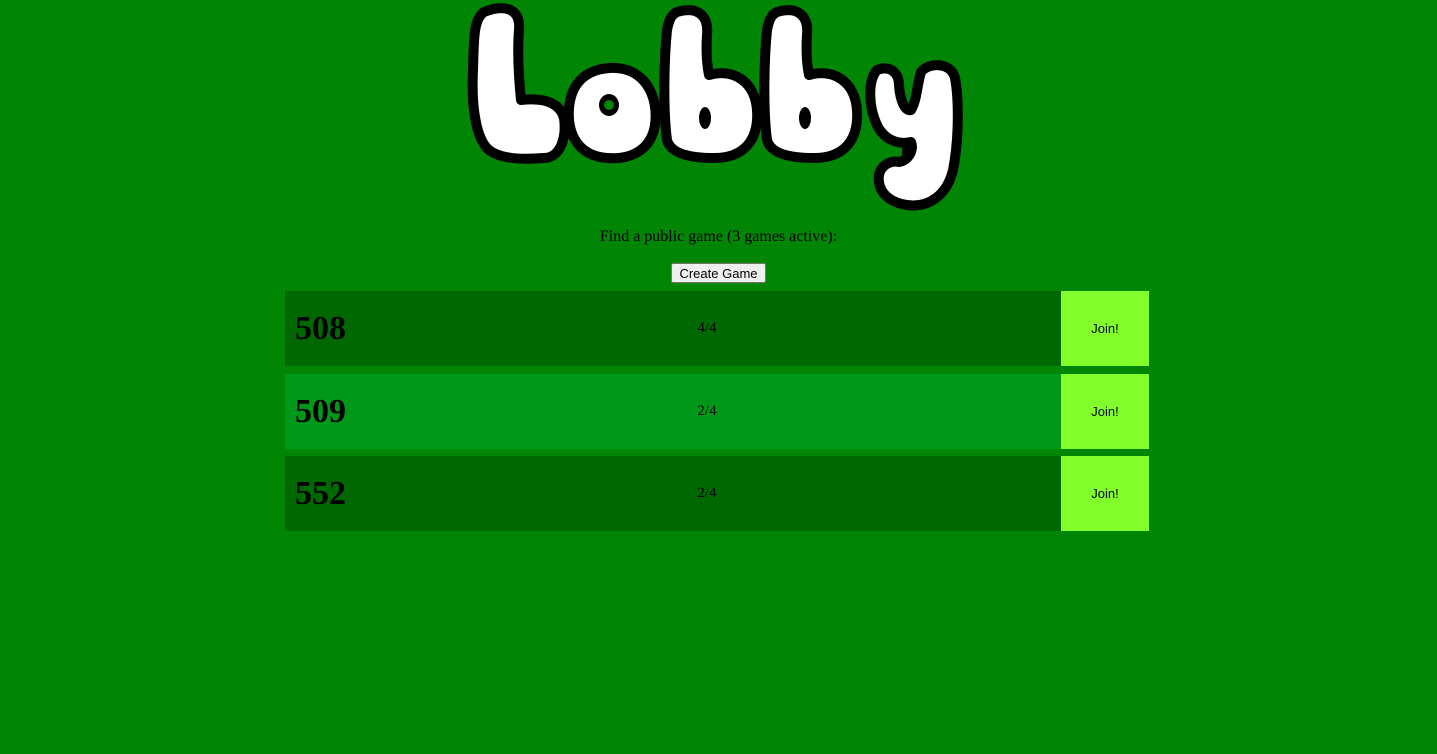 Image resolution: width=1437 pixels, height=754 pixels. What do you see at coordinates (718, 236) in the screenshot?
I see `lobby-subtitle: Find a public game (3 games active):` at bounding box center [718, 236].